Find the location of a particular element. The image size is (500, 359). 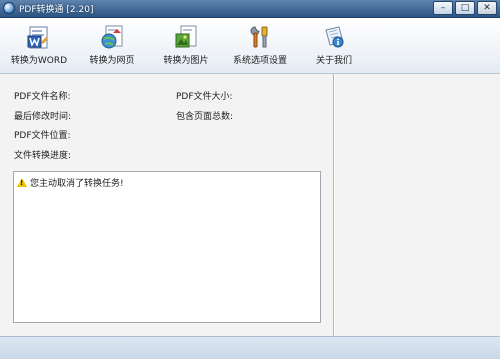

convert-to-image-label: 转换为图片 is located at coordinates (186, 61).